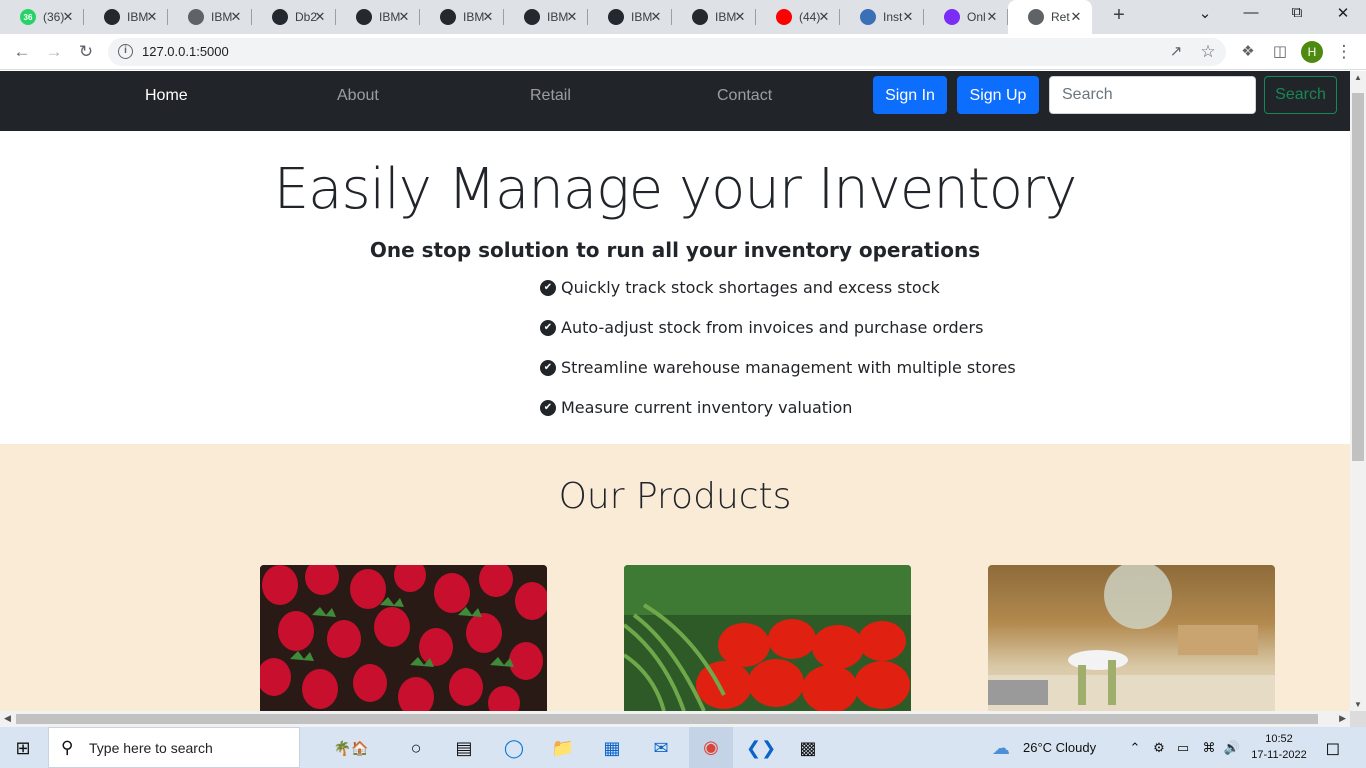 This screenshot has width=1366, height=768. What do you see at coordinates (1135, 748) in the screenshot?
I see `tray-chevron-up-icon: ⌃` at bounding box center [1135, 748].